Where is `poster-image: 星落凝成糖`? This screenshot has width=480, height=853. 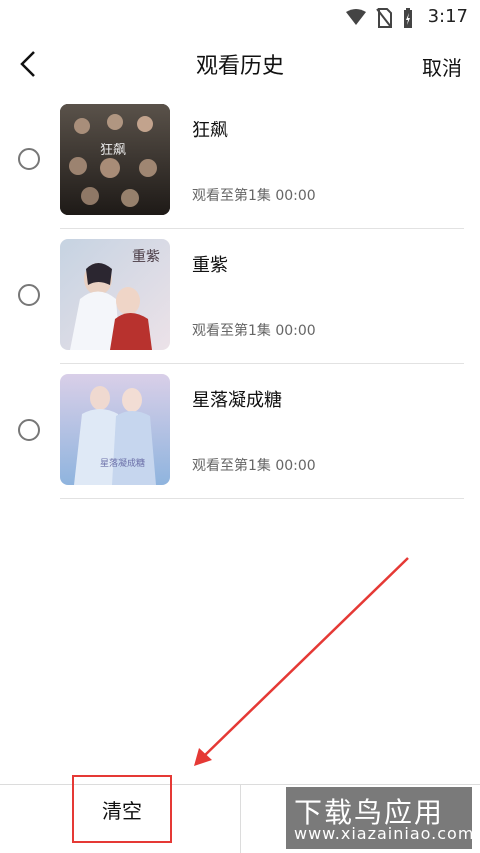 poster-image: 星落凝成糖 is located at coordinates (115, 429).